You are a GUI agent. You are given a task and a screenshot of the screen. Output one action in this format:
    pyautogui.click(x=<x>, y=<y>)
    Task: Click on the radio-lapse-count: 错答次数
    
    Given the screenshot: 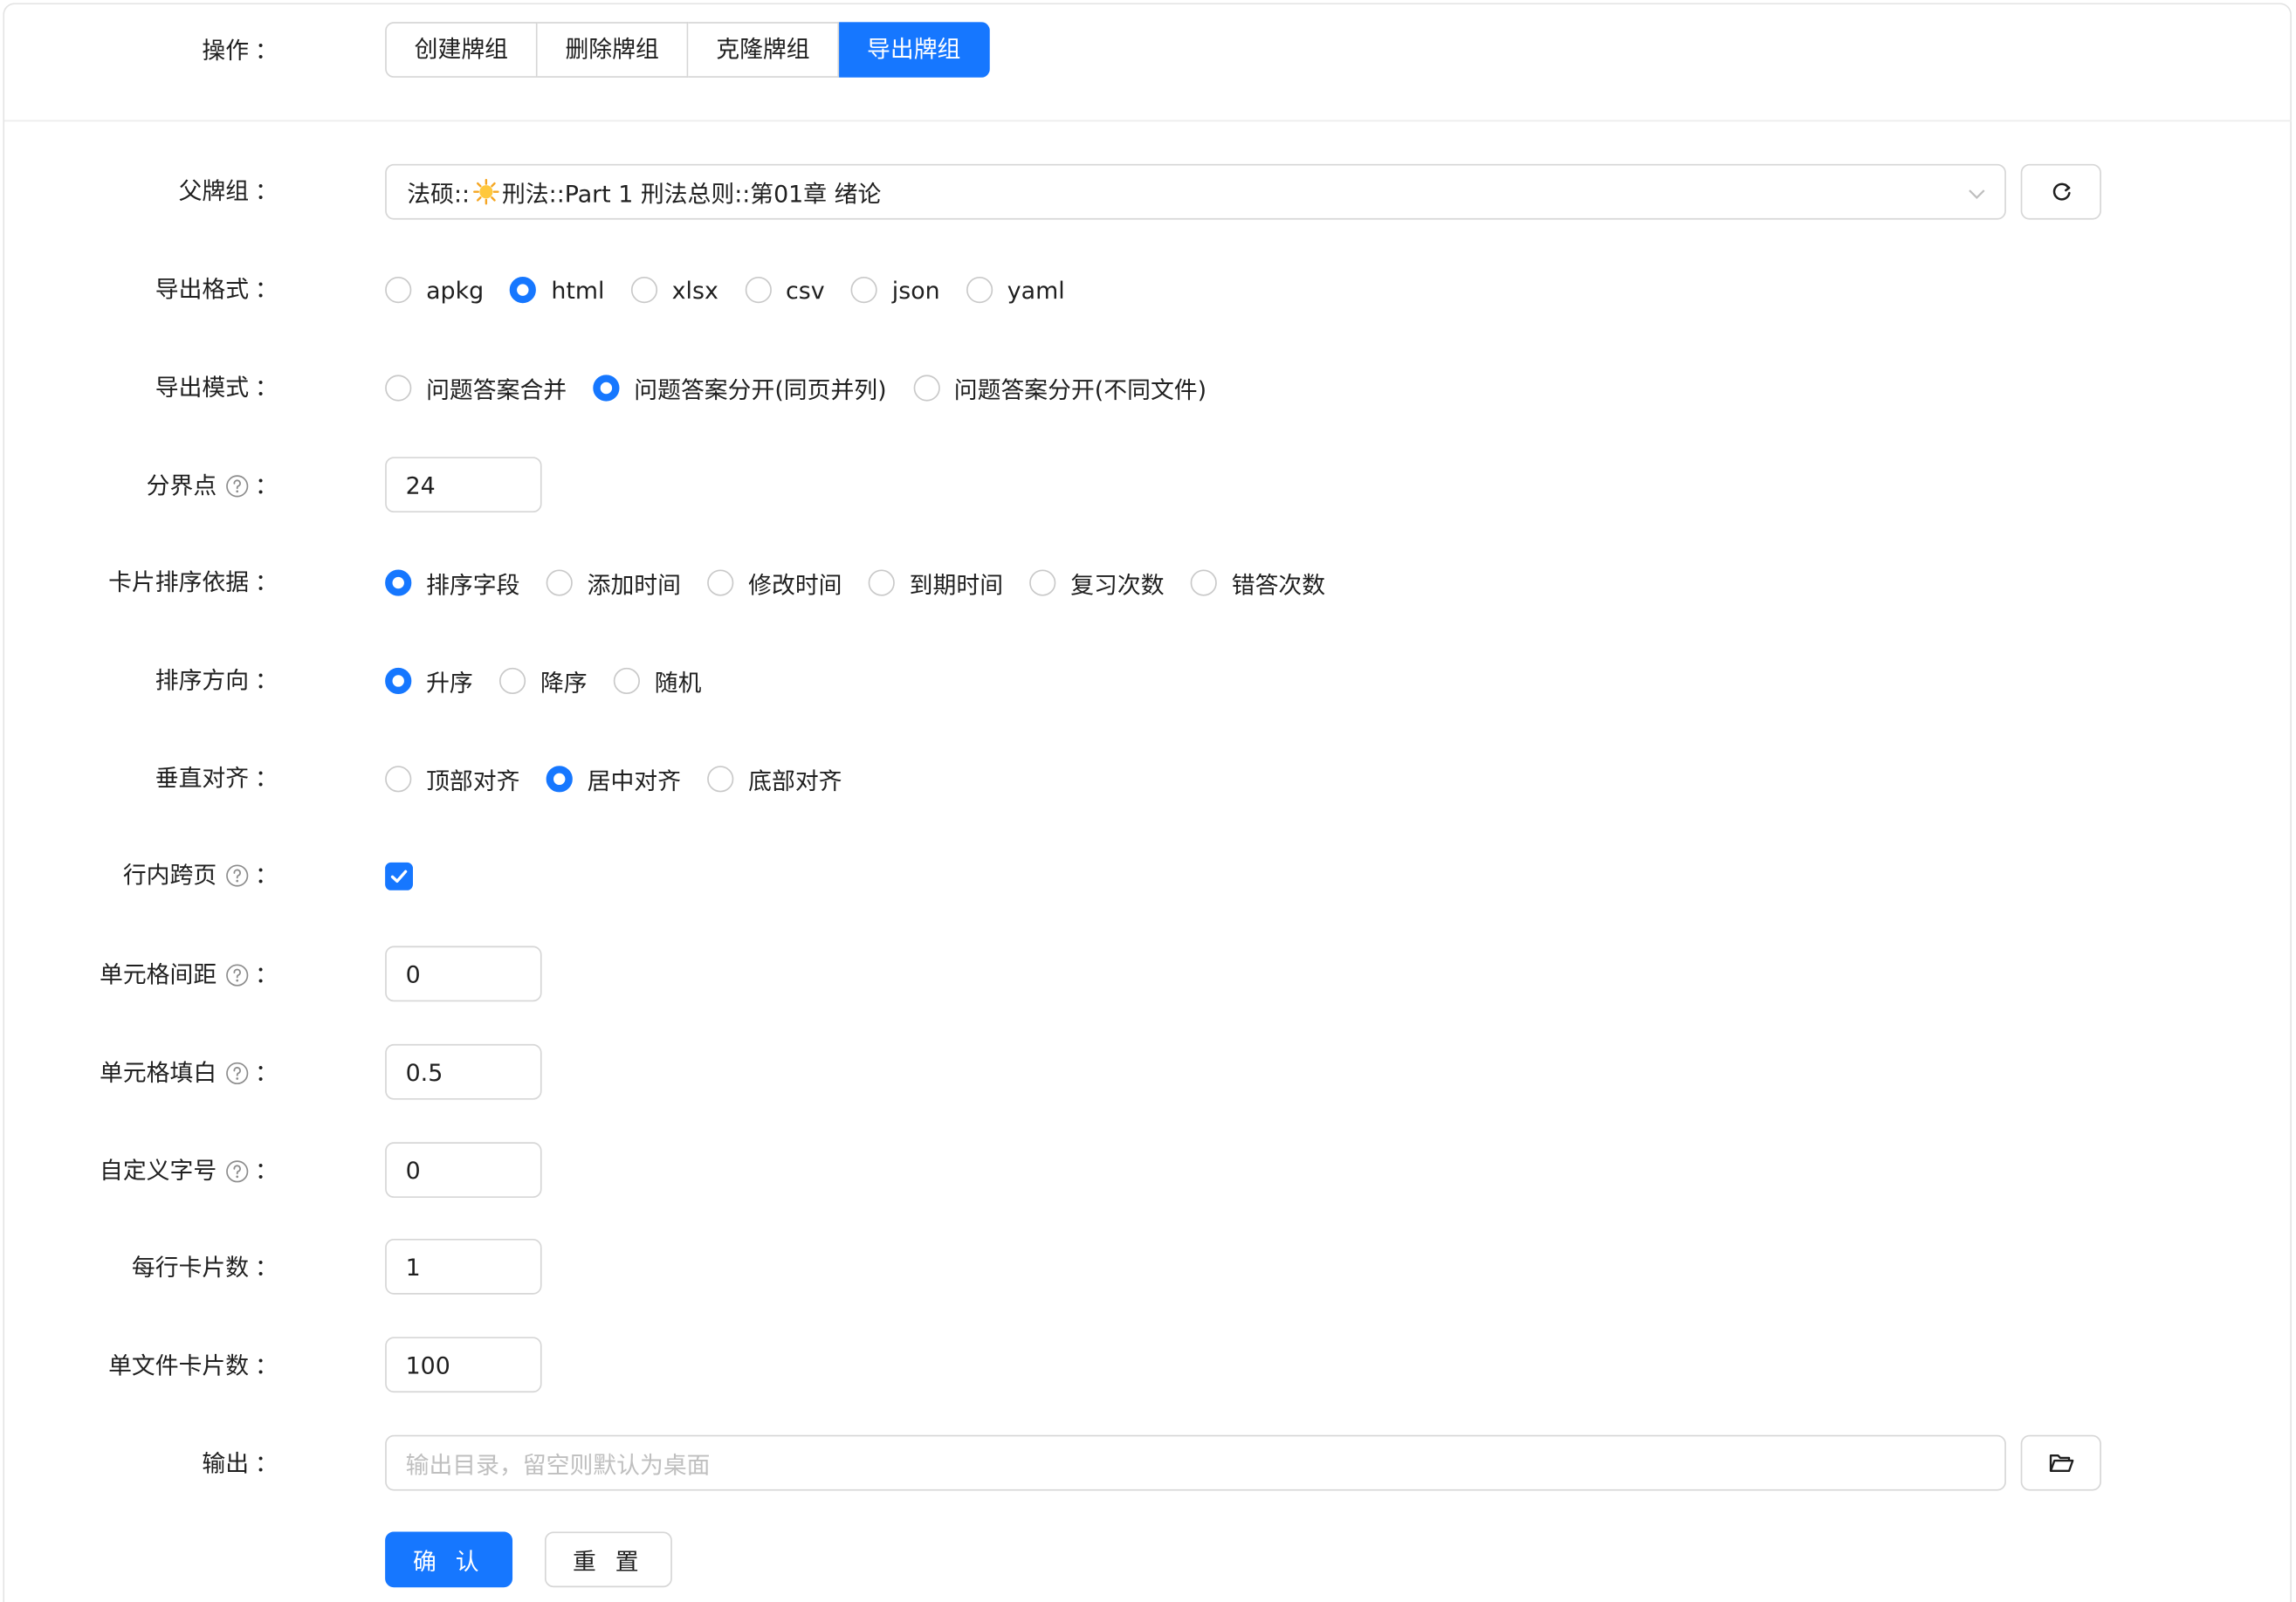 What is the action you would take?
    pyautogui.click(x=1257, y=583)
    